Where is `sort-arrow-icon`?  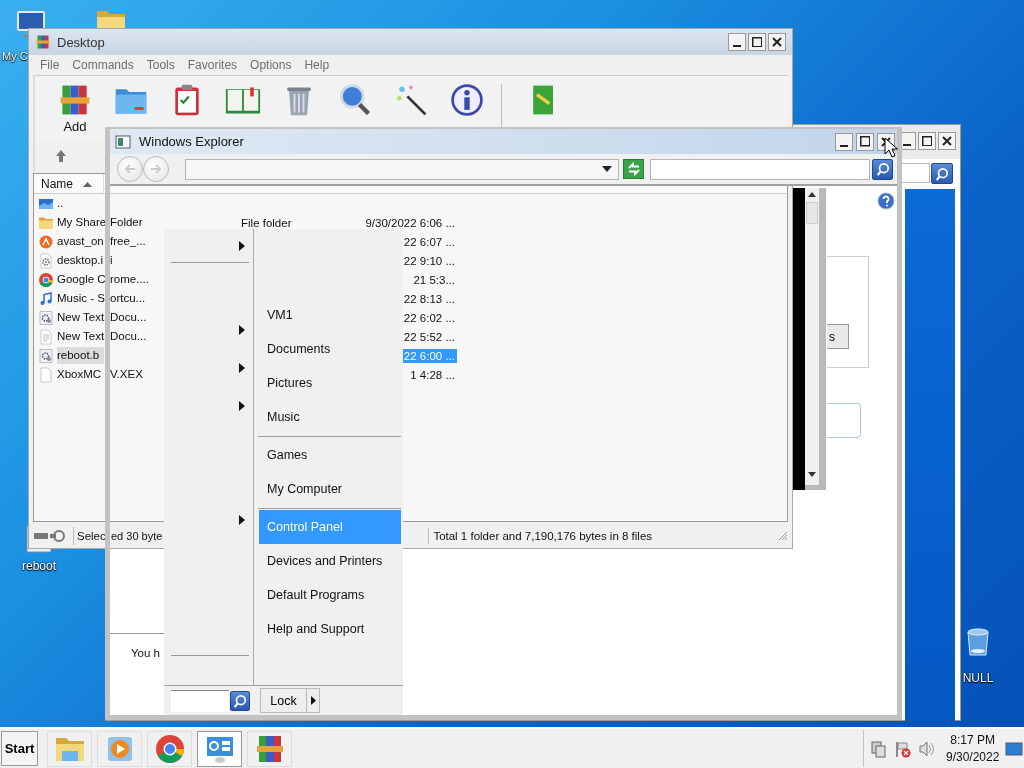 sort-arrow-icon is located at coordinates (87, 183).